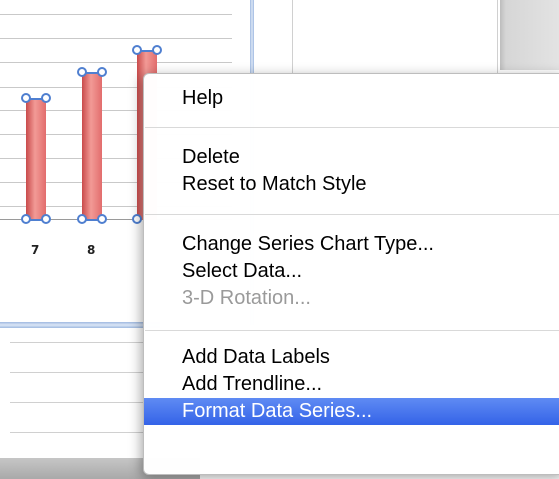  Describe the element at coordinates (80, 325) in the screenshot. I see `chart-bottom-border` at that location.